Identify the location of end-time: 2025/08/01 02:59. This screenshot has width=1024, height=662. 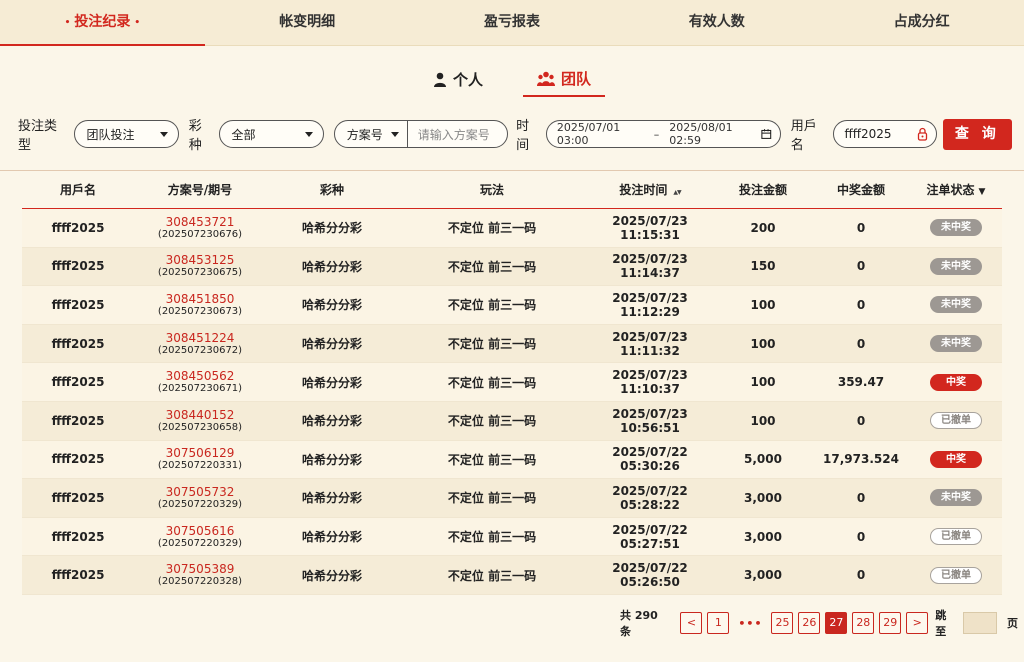
(701, 134).